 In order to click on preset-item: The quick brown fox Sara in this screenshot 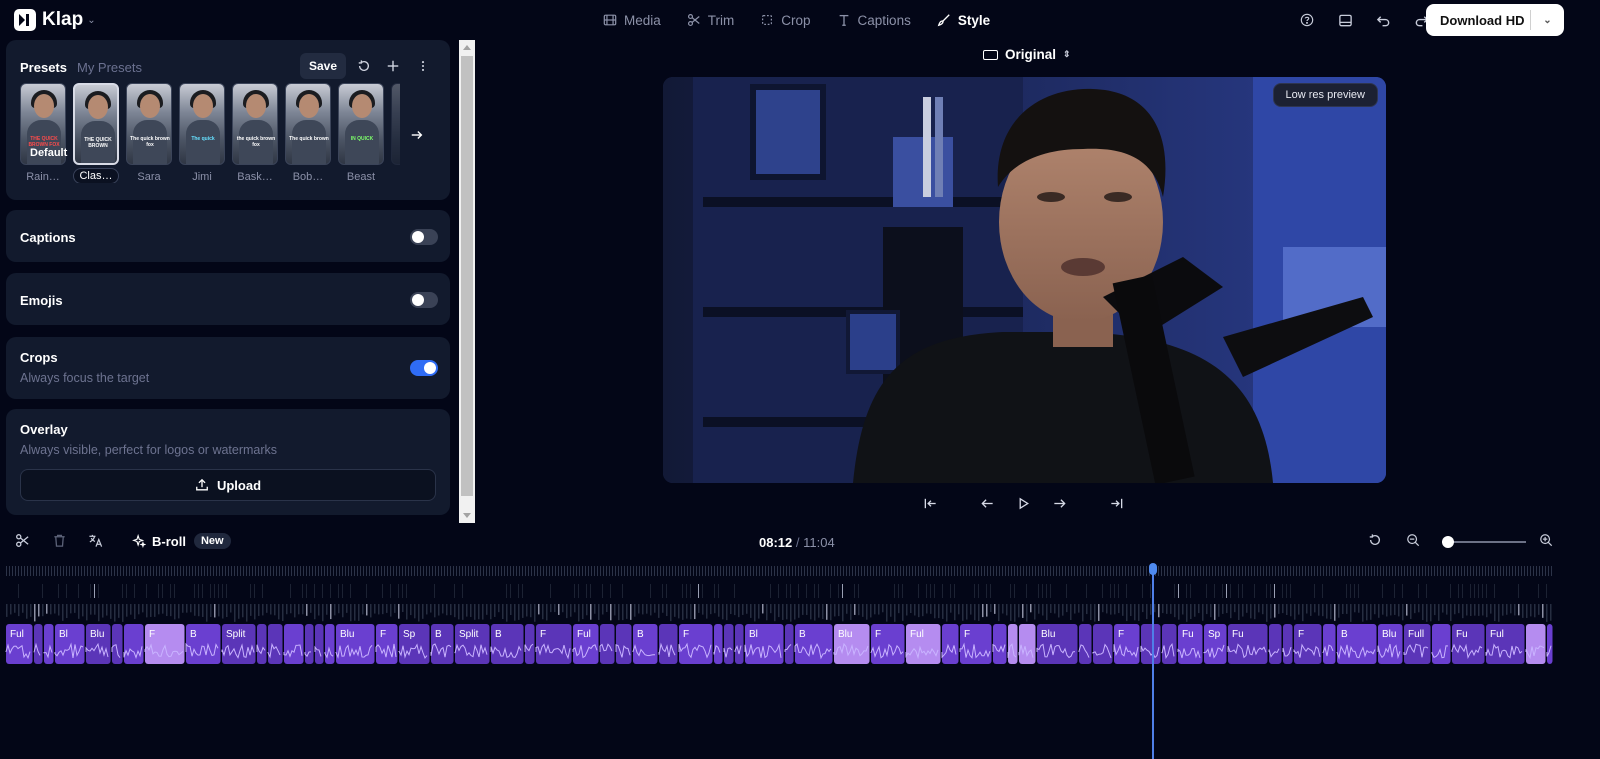, I will do `click(149, 133)`.